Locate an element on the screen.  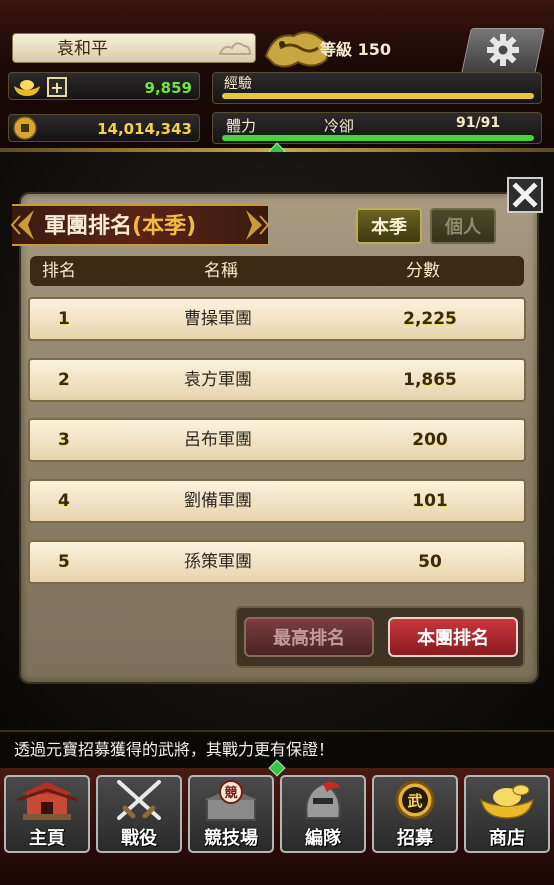
coin-icon is located at coordinates (25, 128).